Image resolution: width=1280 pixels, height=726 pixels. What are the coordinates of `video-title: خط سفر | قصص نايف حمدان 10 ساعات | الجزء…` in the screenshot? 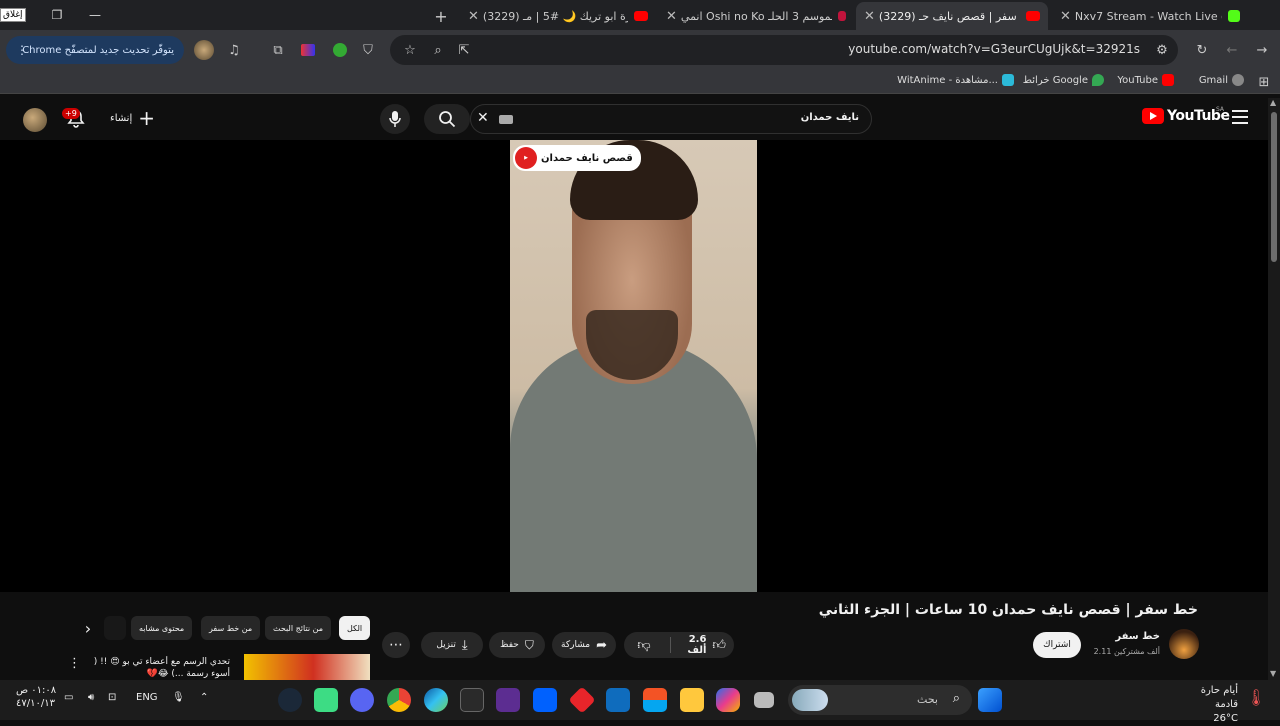 It's located at (1008, 610).